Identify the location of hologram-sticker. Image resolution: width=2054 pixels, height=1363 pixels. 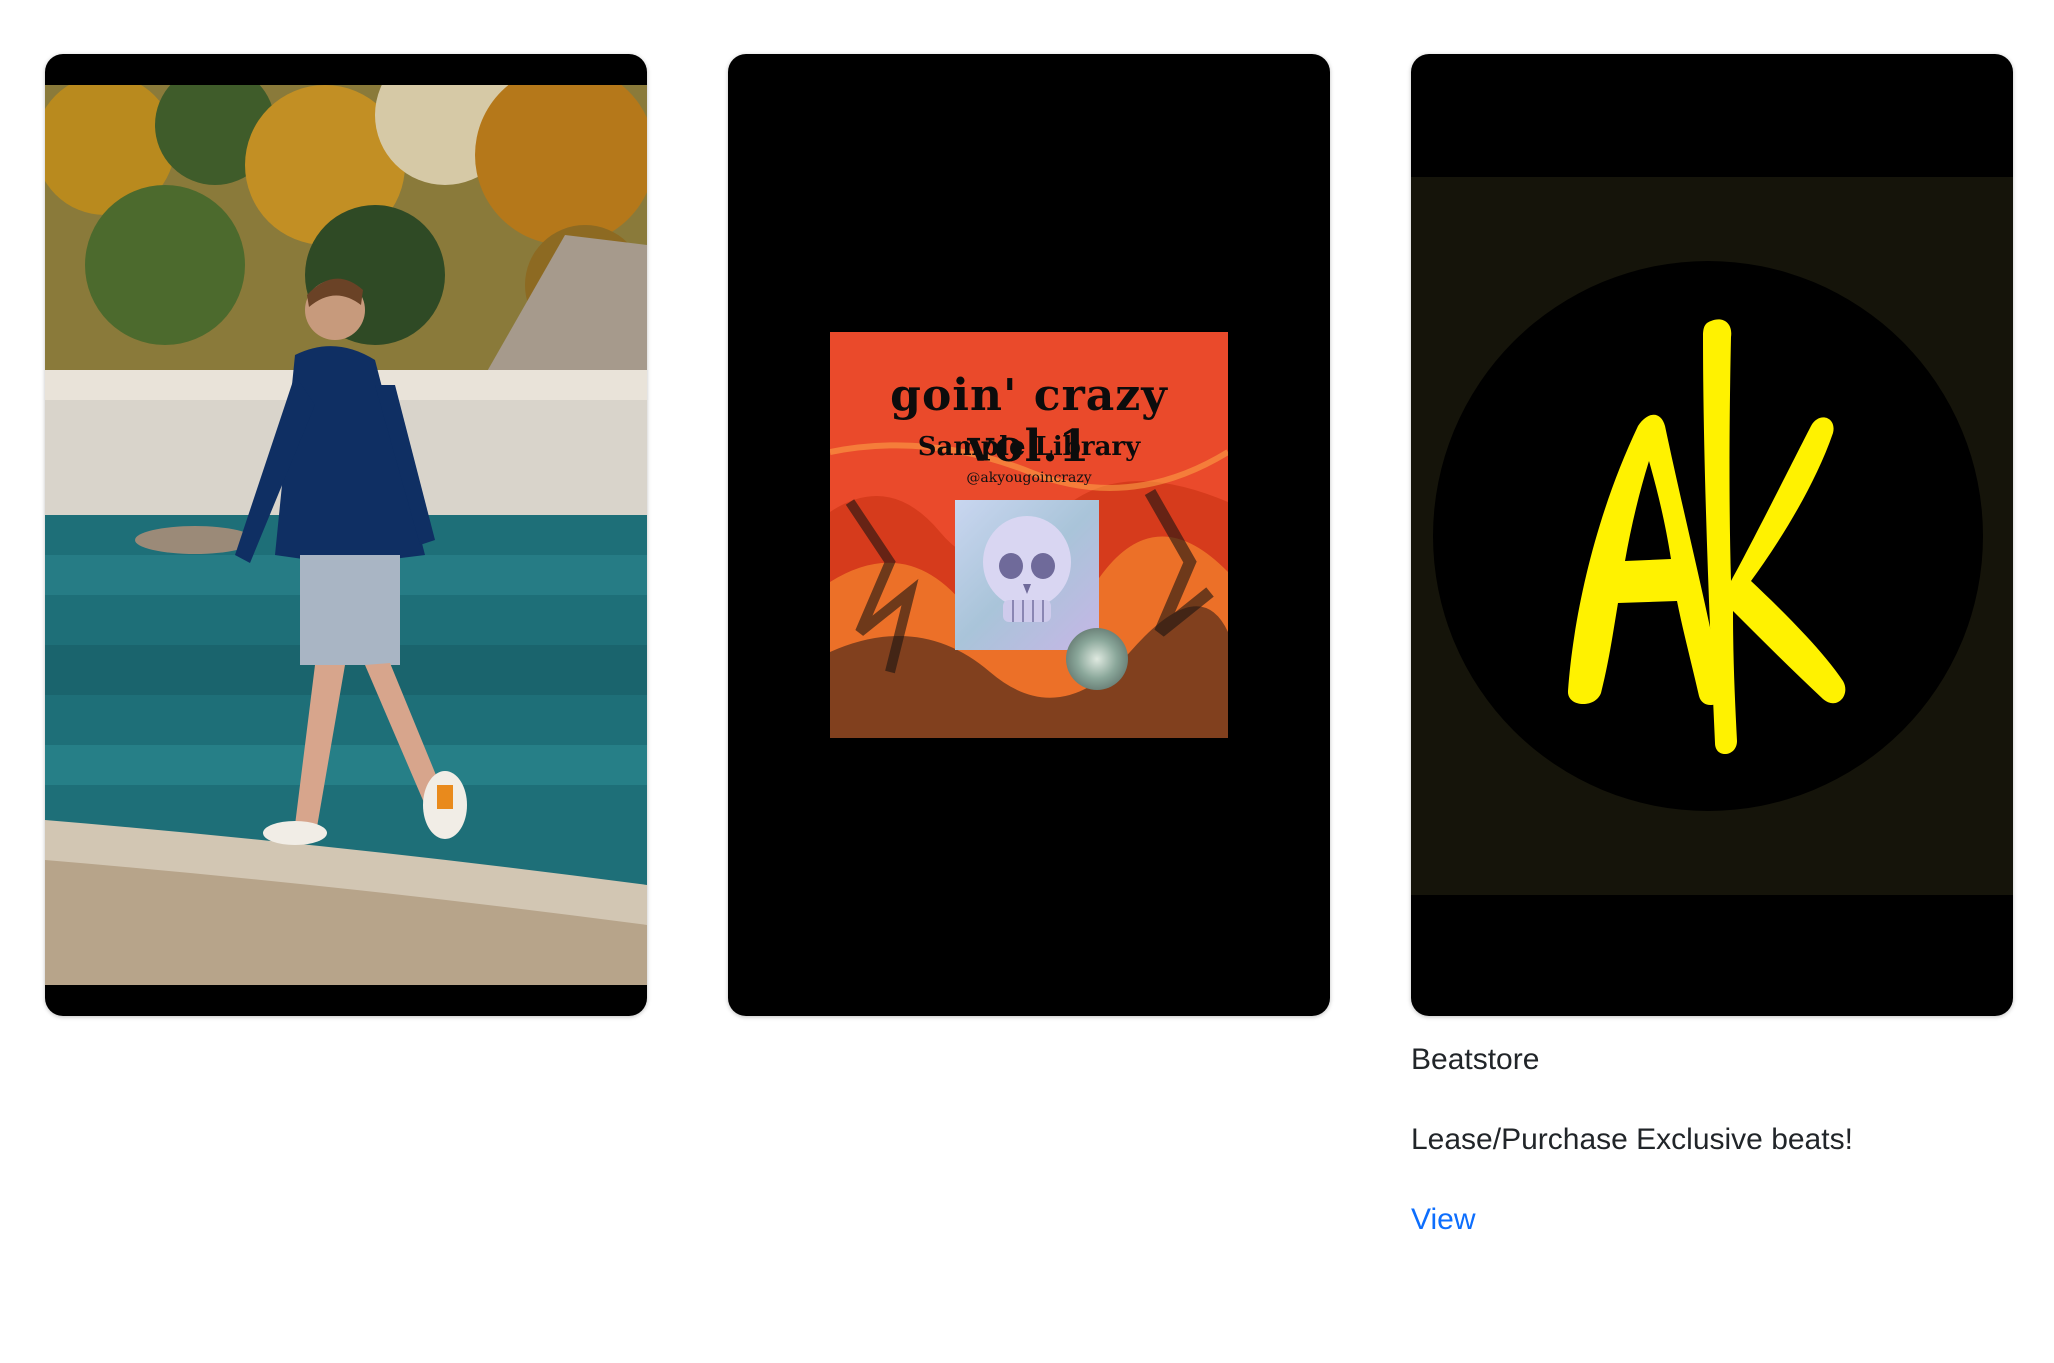
(1097, 659).